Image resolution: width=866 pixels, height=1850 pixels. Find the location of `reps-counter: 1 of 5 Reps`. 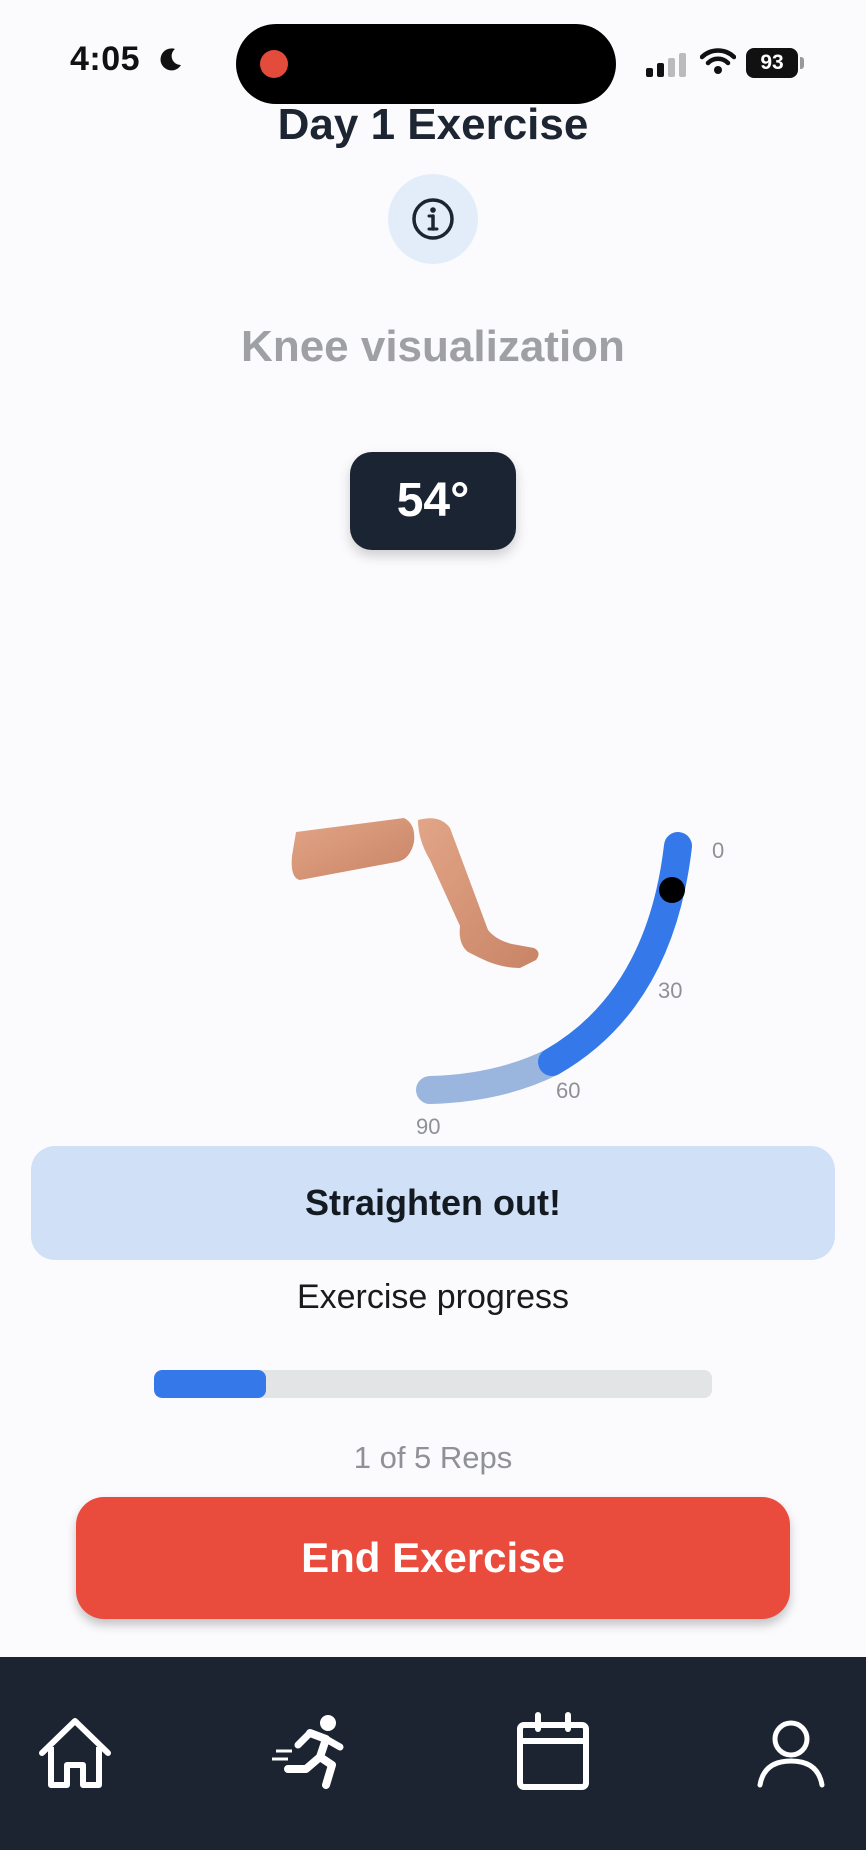

reps-counter: 1 of 5 Reps is located at coordinates (433, 1457).